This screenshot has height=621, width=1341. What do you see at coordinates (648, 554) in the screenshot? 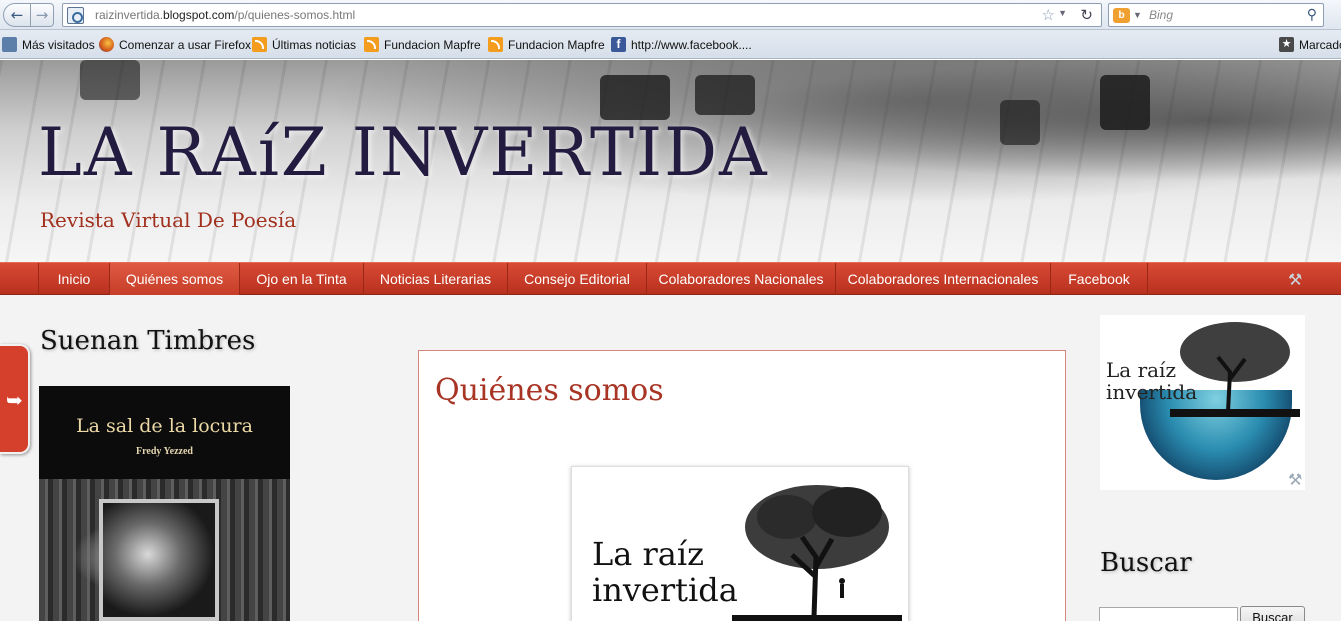
I see `post-logo-text-line1: La raíz` at bounding box center [648, 554].